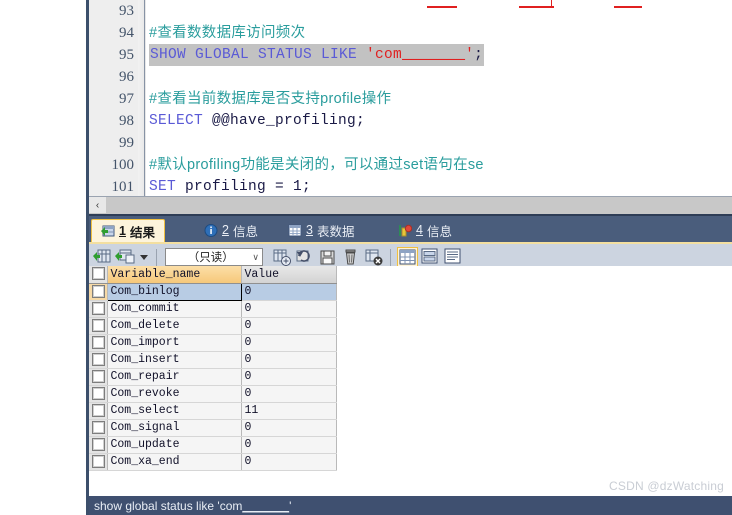 This screenshot has height=515, width=732. What do you see at coordinates (316, 165) in the screenshot?
I see `code-text: #默认profiling功能是关闭的，可以通过set语句在se` at bounding box center [316, 165].